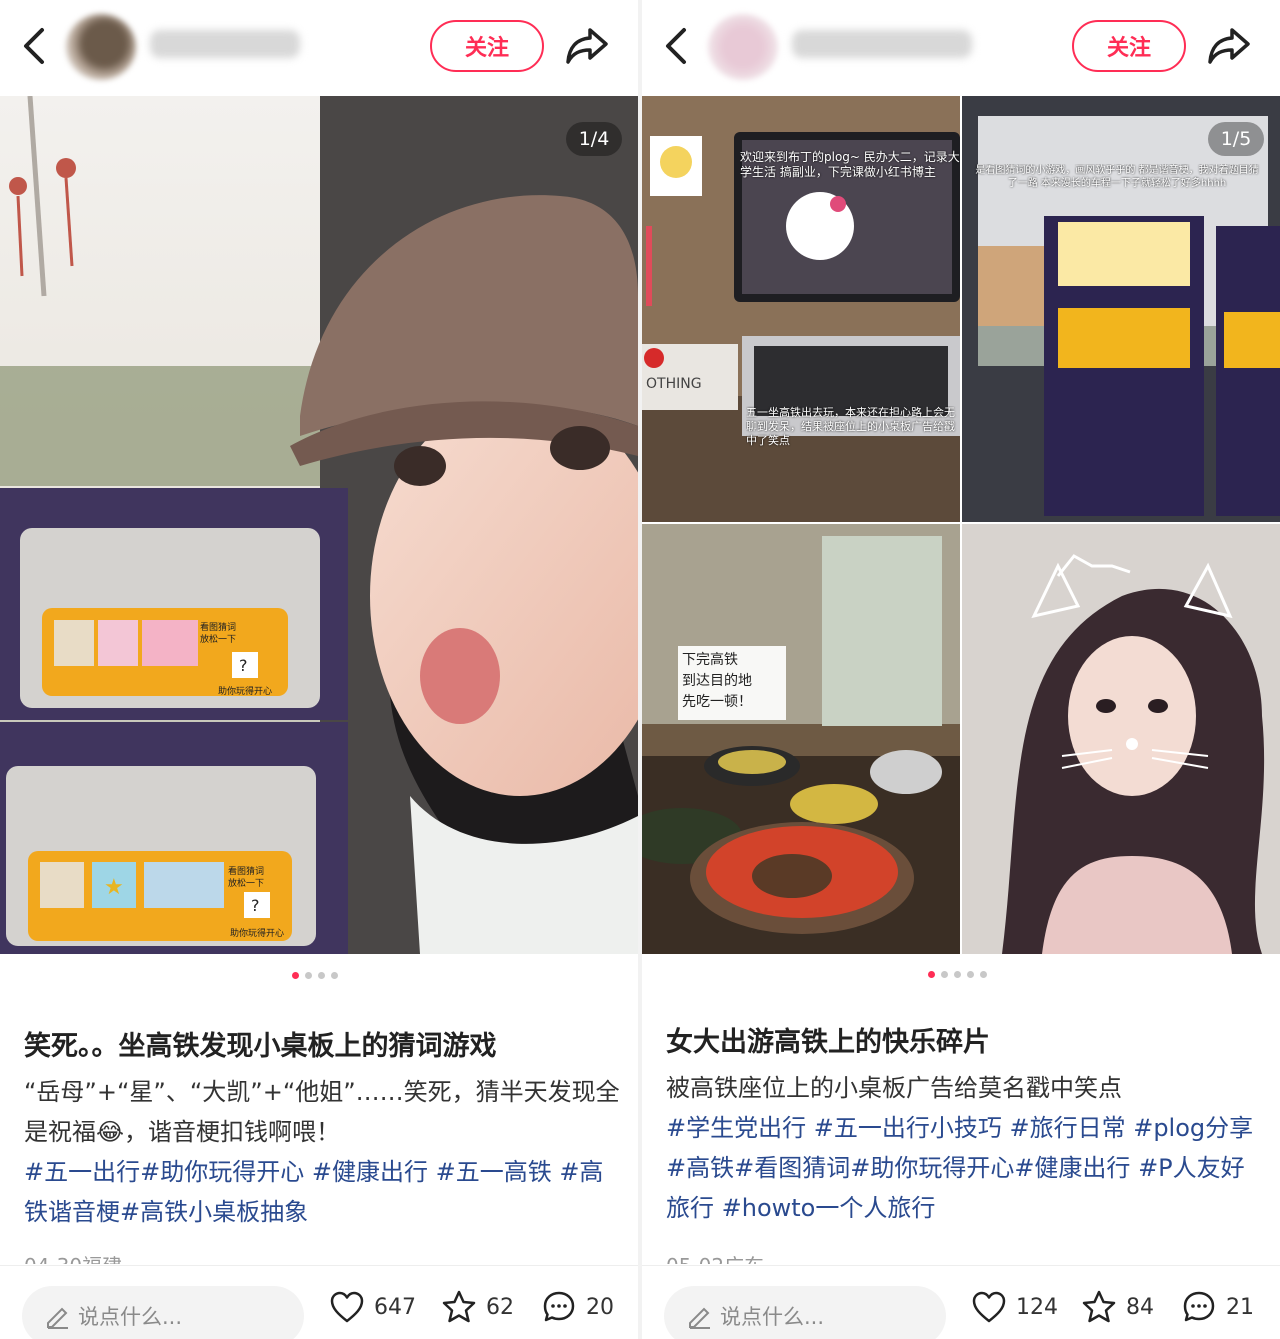 This screenshot has height=1339, width=1280. I want to click on image-counter: 1/5, so click(1236, 139).